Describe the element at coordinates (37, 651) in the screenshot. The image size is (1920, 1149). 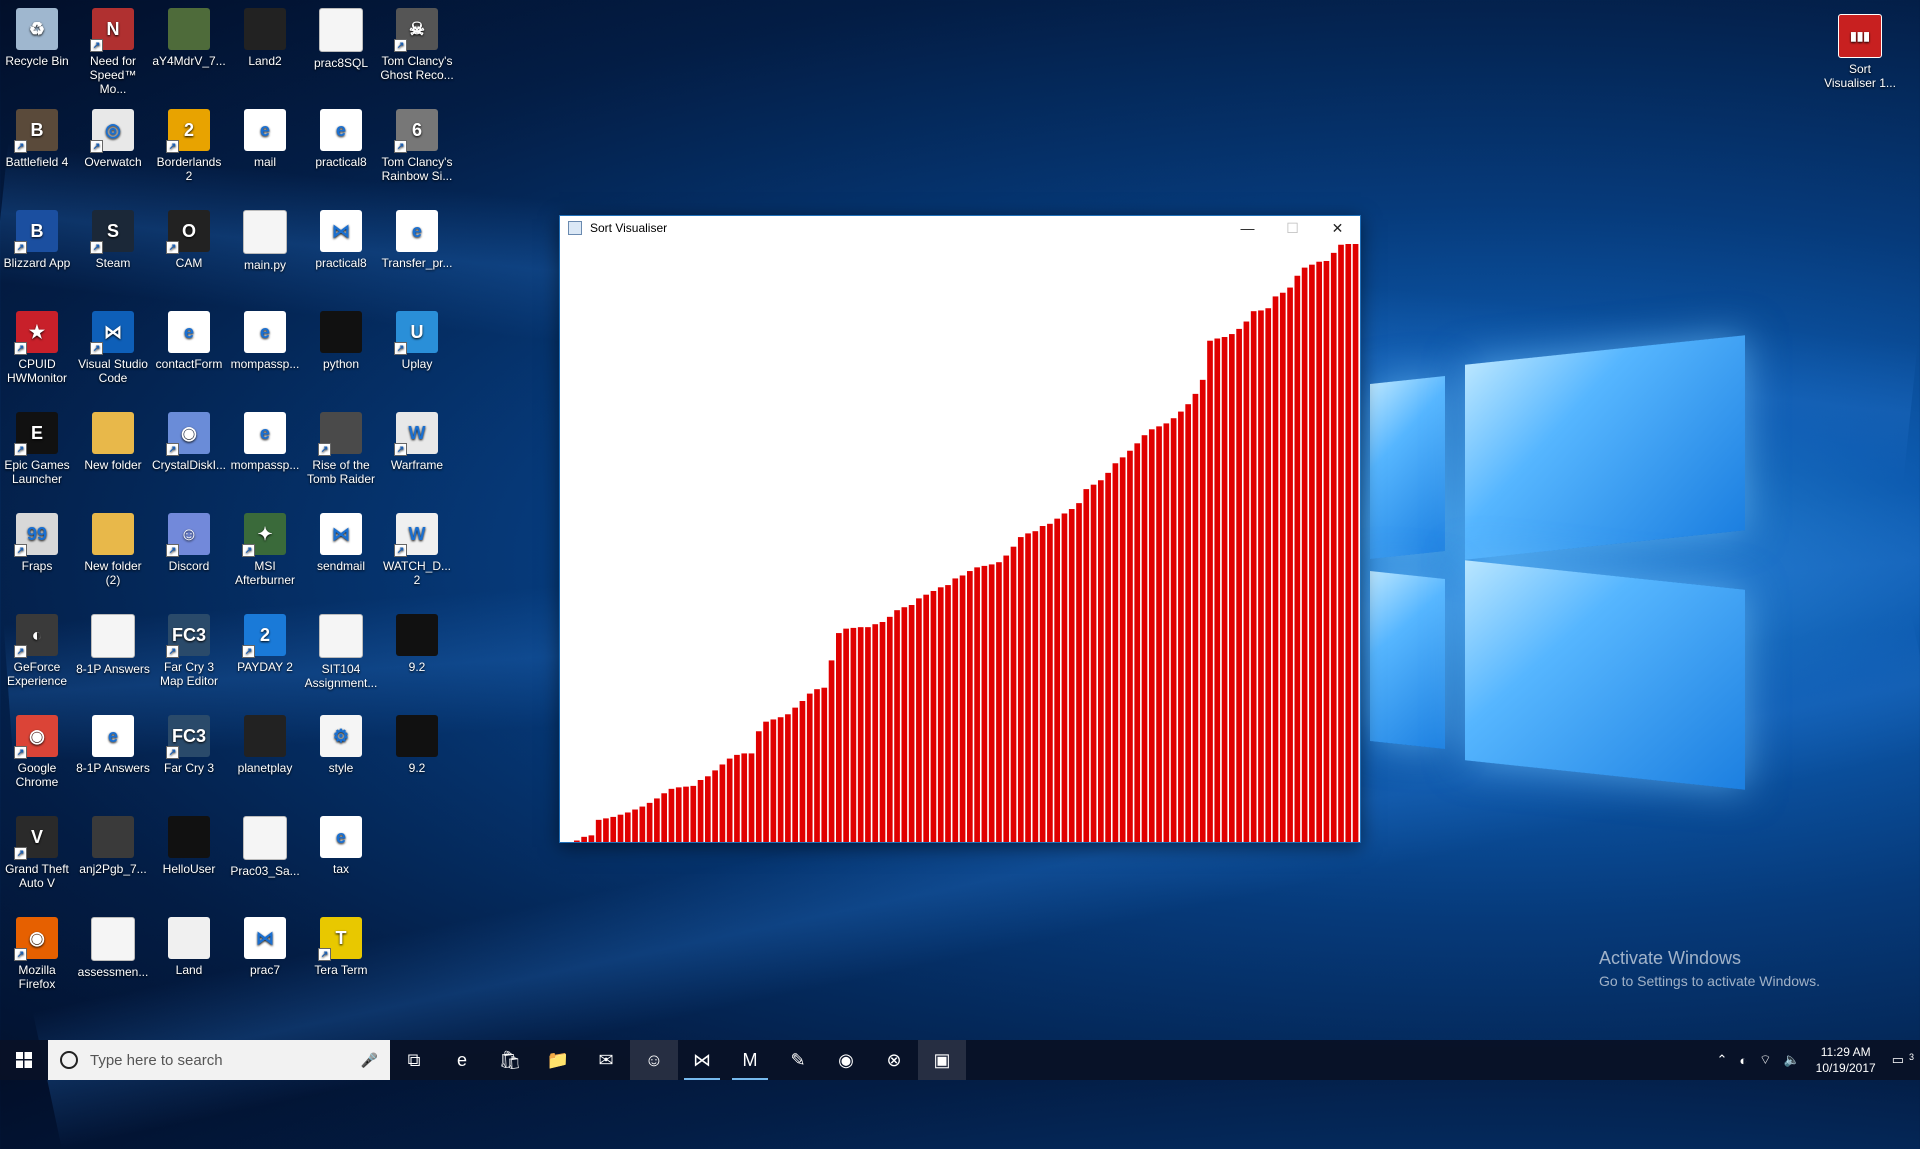
I see `desktop-icon: ◐ ↗ GeForce Experience` at that location.